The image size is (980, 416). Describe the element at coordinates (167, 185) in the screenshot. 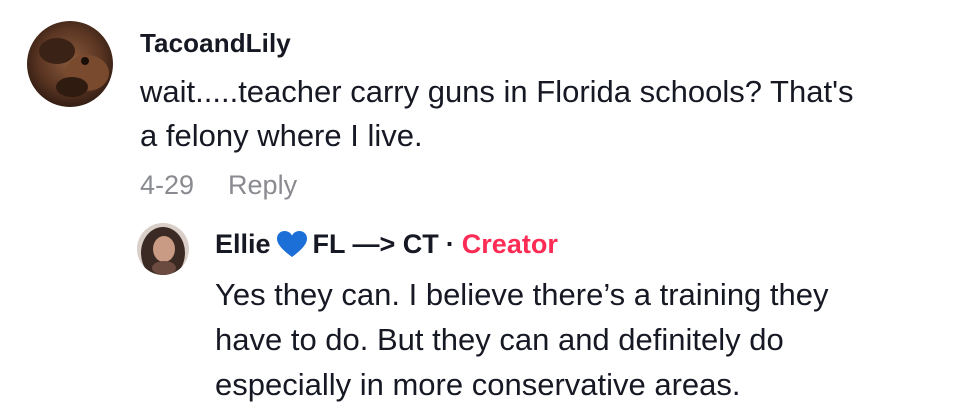

I see `comment-date: 4-29` at that location.